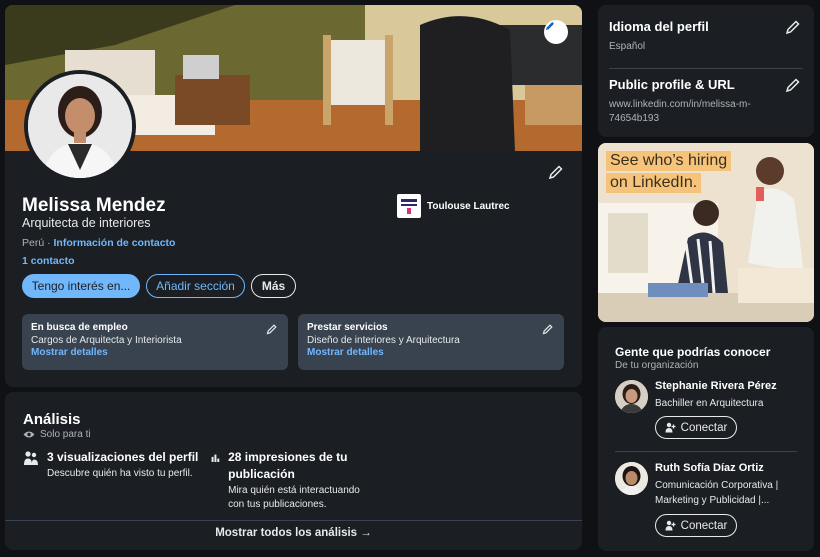  I want to click on ad-text: See who’s hiring on LinkedIn., so click(669, 173).